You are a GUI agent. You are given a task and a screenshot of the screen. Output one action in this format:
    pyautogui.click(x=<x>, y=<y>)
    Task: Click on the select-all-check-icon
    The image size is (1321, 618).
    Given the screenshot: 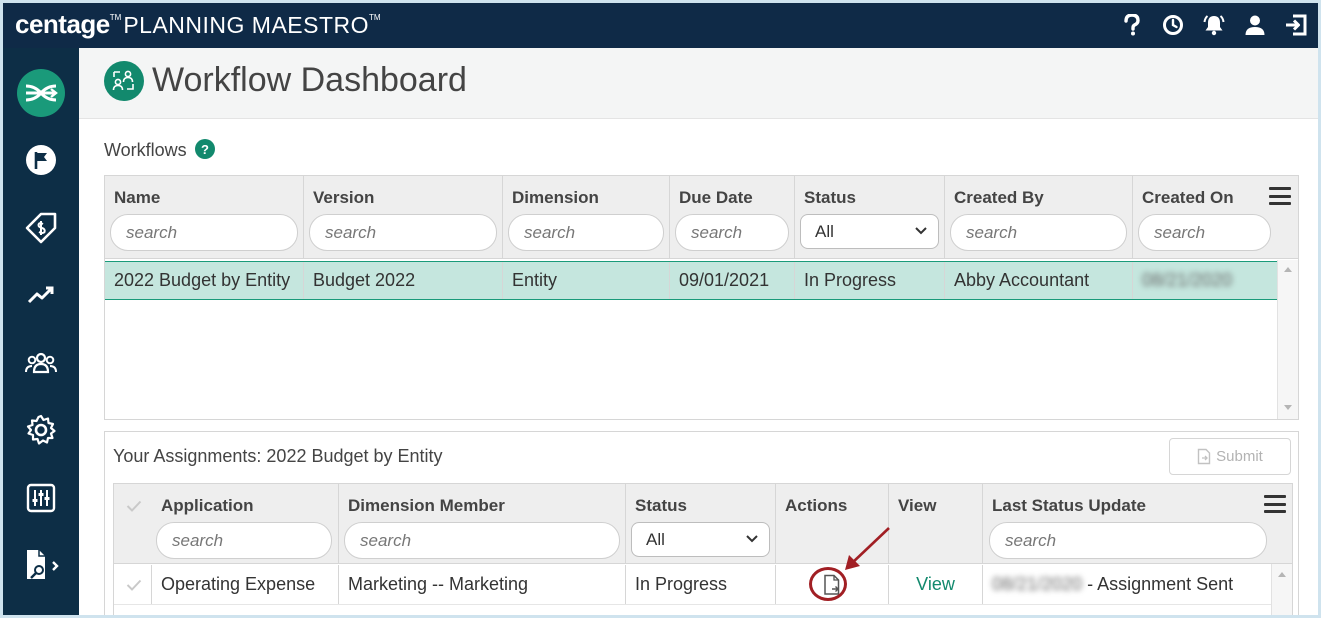 What is the action you would take?
    pyautogui.click(x=134, y=506)
    